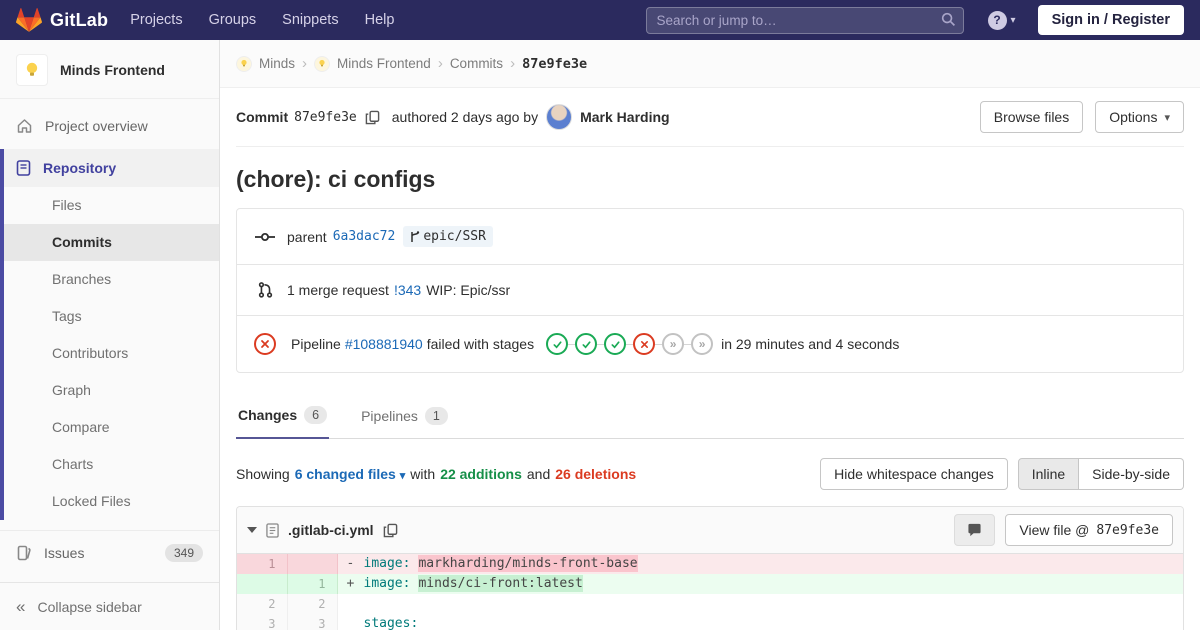 This screenshot has height=630, width=1200. I want to click on sign-in-button: Sign in / Register, so click(1110, 20).